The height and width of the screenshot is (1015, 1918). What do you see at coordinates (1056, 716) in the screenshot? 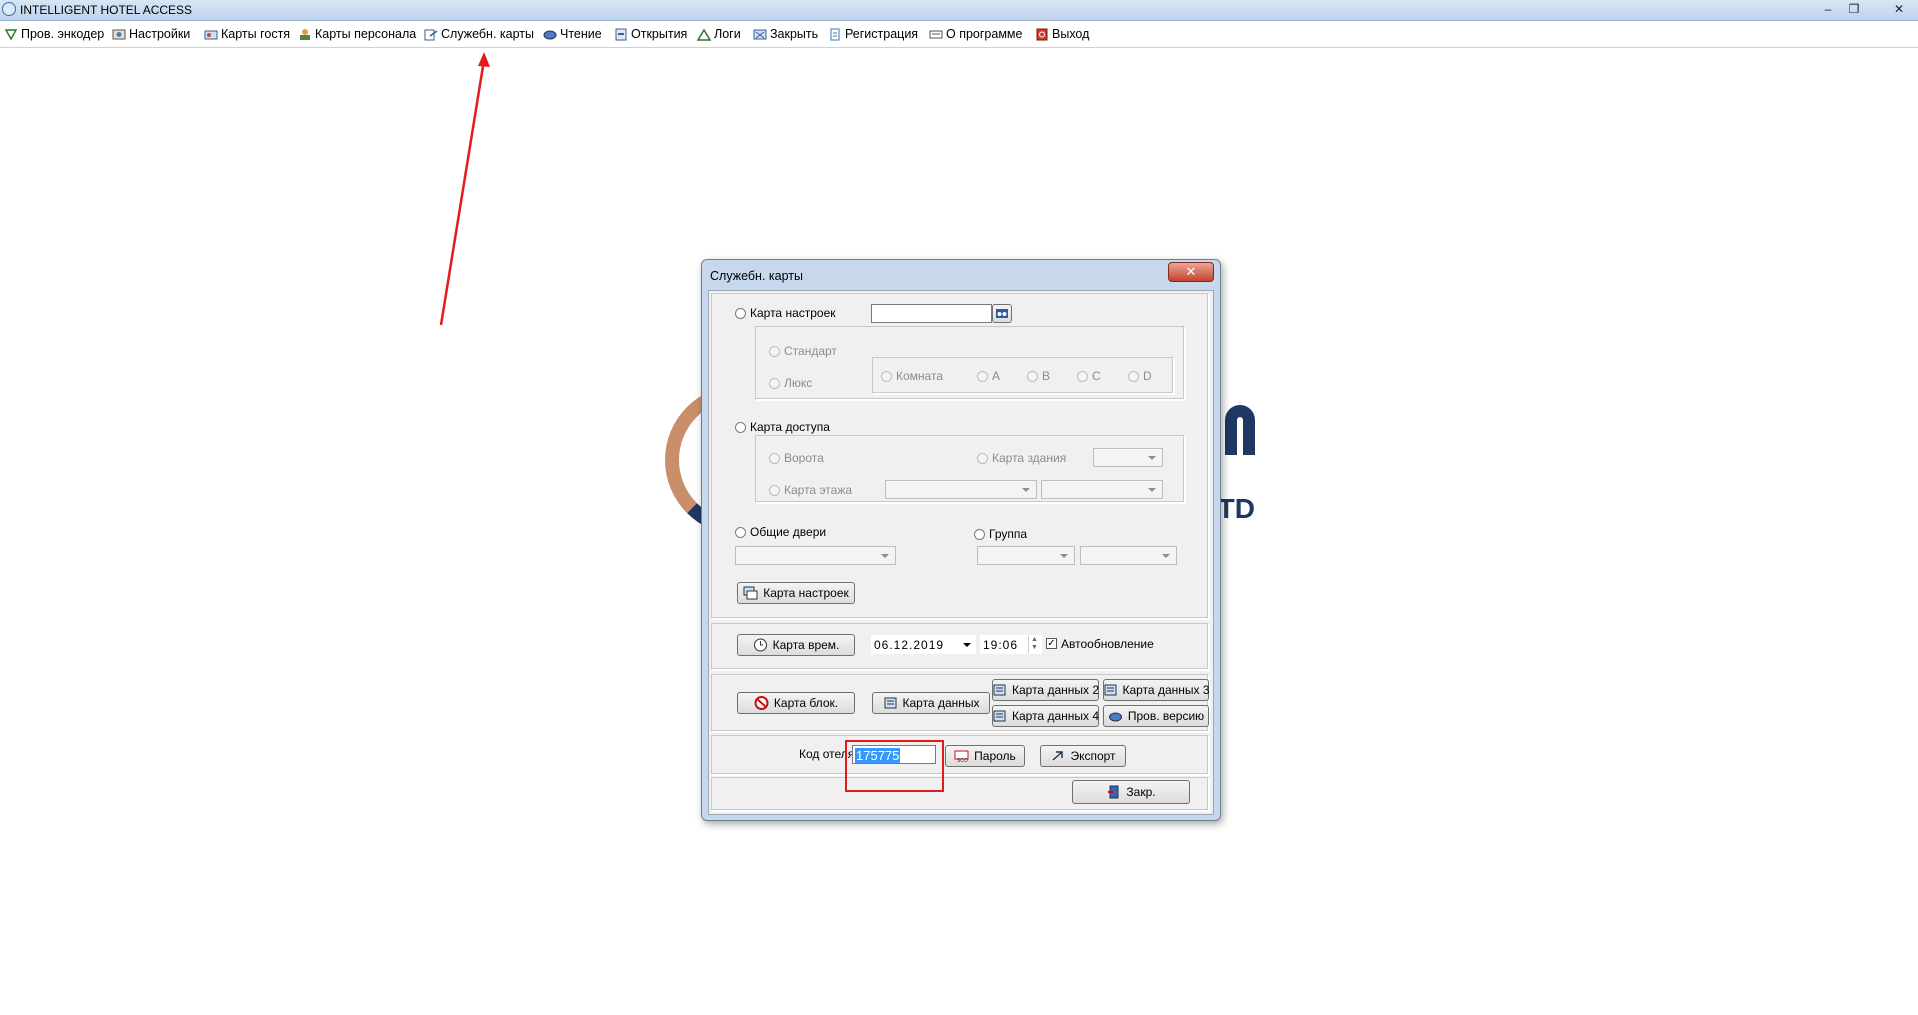
I see `button-label: Карта данных 4` at bounding box center [1056, 716].